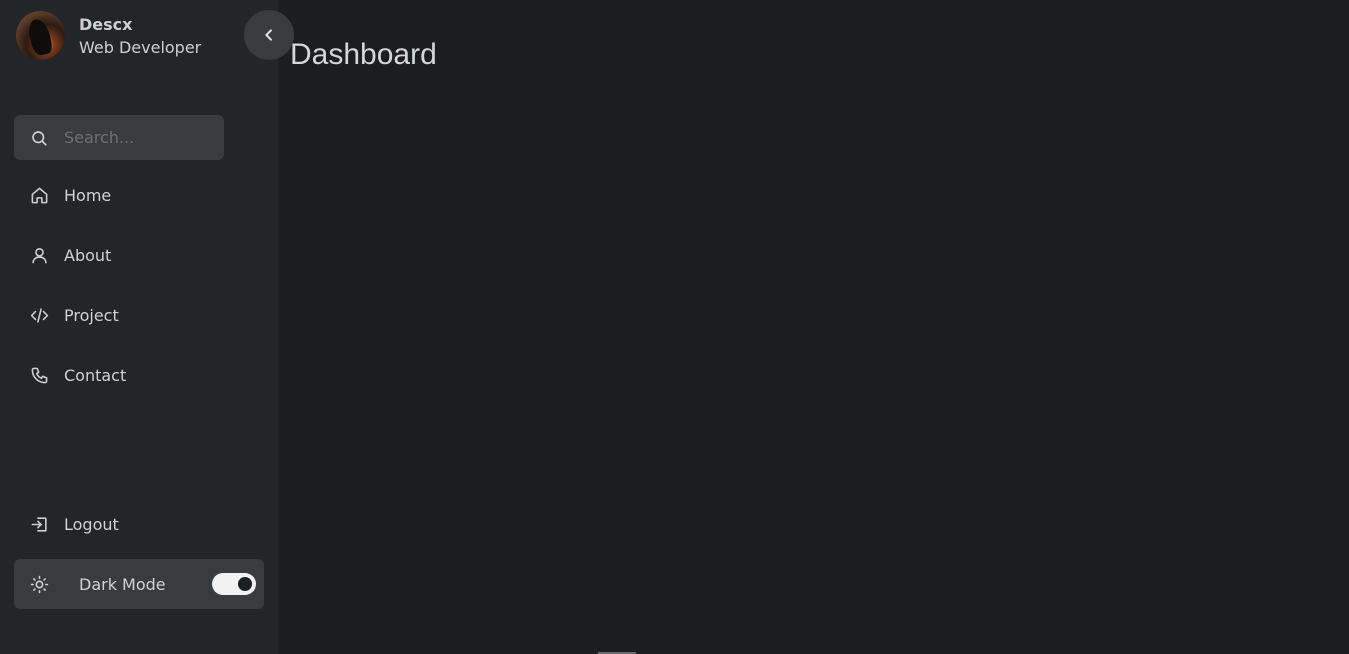  Describe the element at coordinates (39, 315) in the screenshot. I see `code-icon` at that location.